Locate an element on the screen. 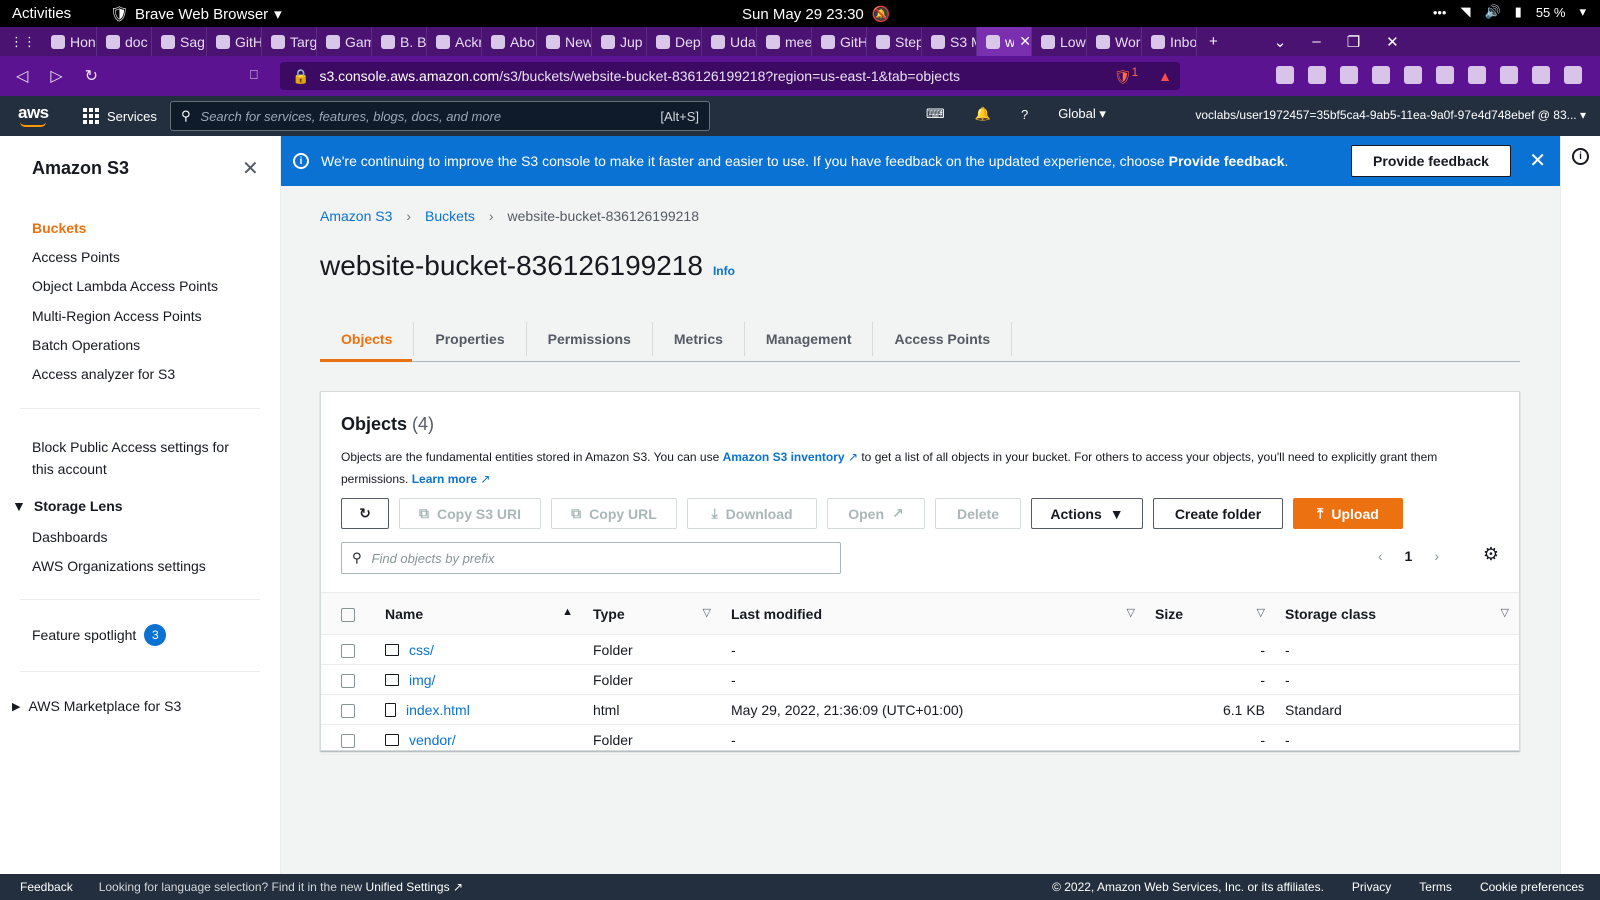 Image resolution: width=1600 pixels, height=900 pixels. footer-cookie-link: Cookie preferences is located at coordinates (1532, 887).